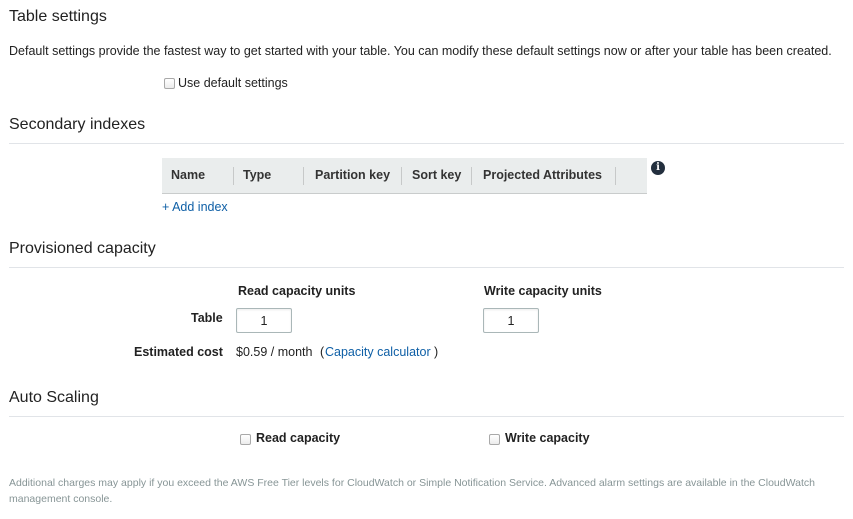 The width and height of the screenshot is (853, 519). What do you see at coordinates (54, 397) in the screenshot?
I see `auto-scaling-title: Auto Scaling` at bounding box center [54, 397].